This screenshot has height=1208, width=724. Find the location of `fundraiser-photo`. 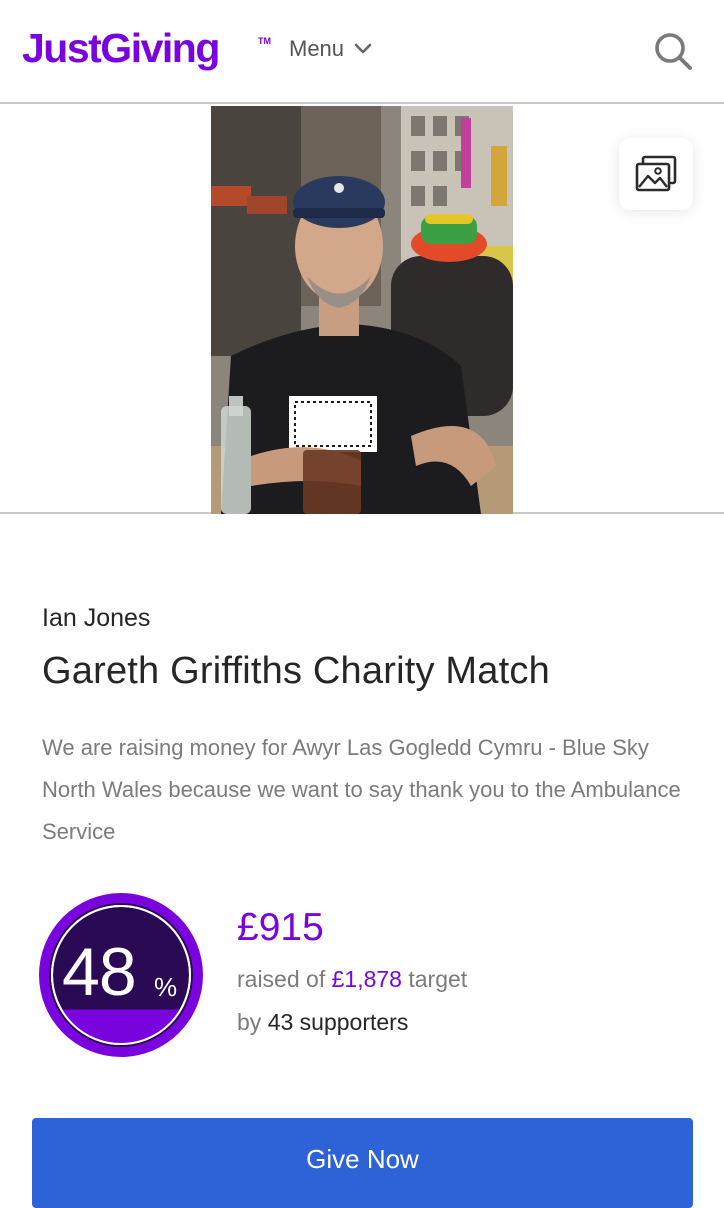

fundraiser-photo is located at coordinates (362, 310).